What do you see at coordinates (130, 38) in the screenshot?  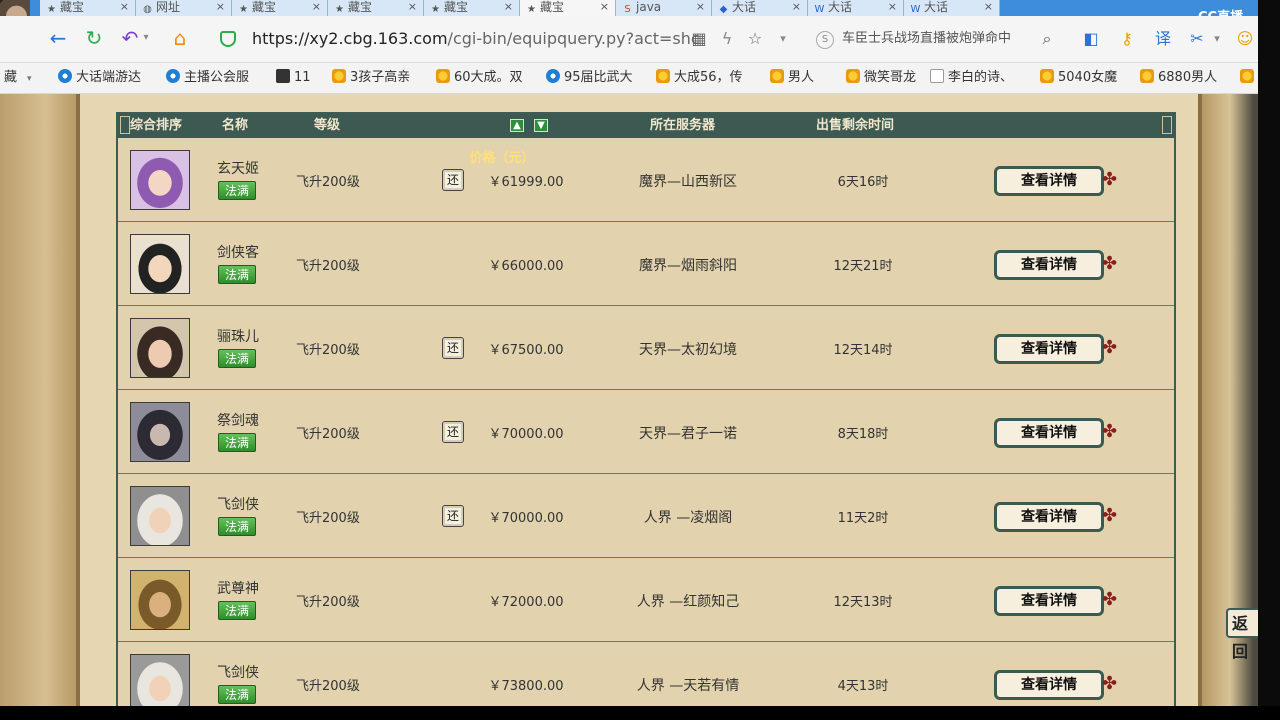 I see `undo-icon: ↶` at bounding box center [130, 38].